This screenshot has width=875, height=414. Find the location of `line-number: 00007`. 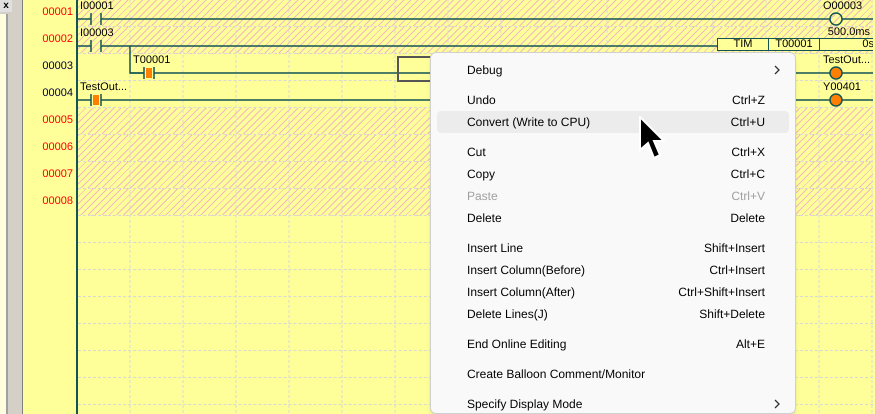

line-number: 00007 is located at coordinates (57, 174).